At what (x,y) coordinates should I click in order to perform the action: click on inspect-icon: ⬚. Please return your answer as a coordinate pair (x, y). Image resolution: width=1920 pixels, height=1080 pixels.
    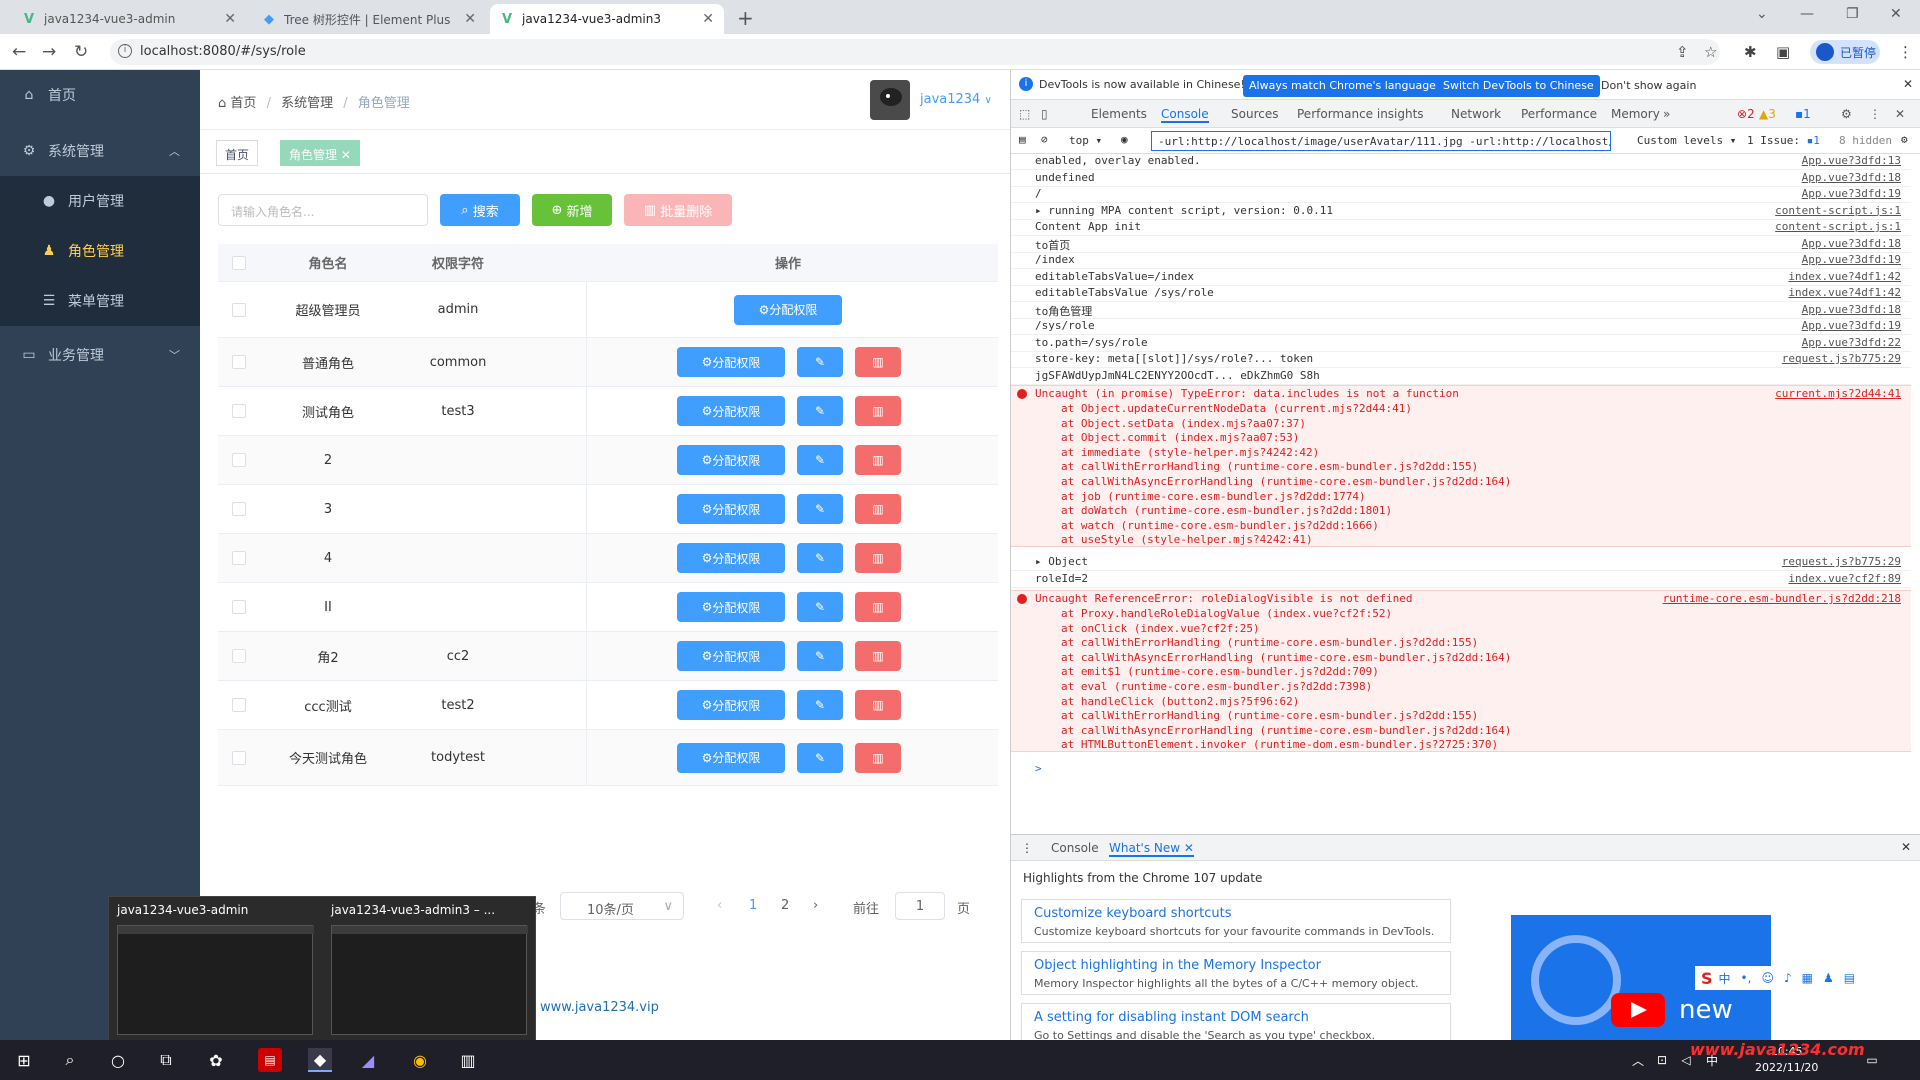
    Looking at the image, I should click on (1024, 114).